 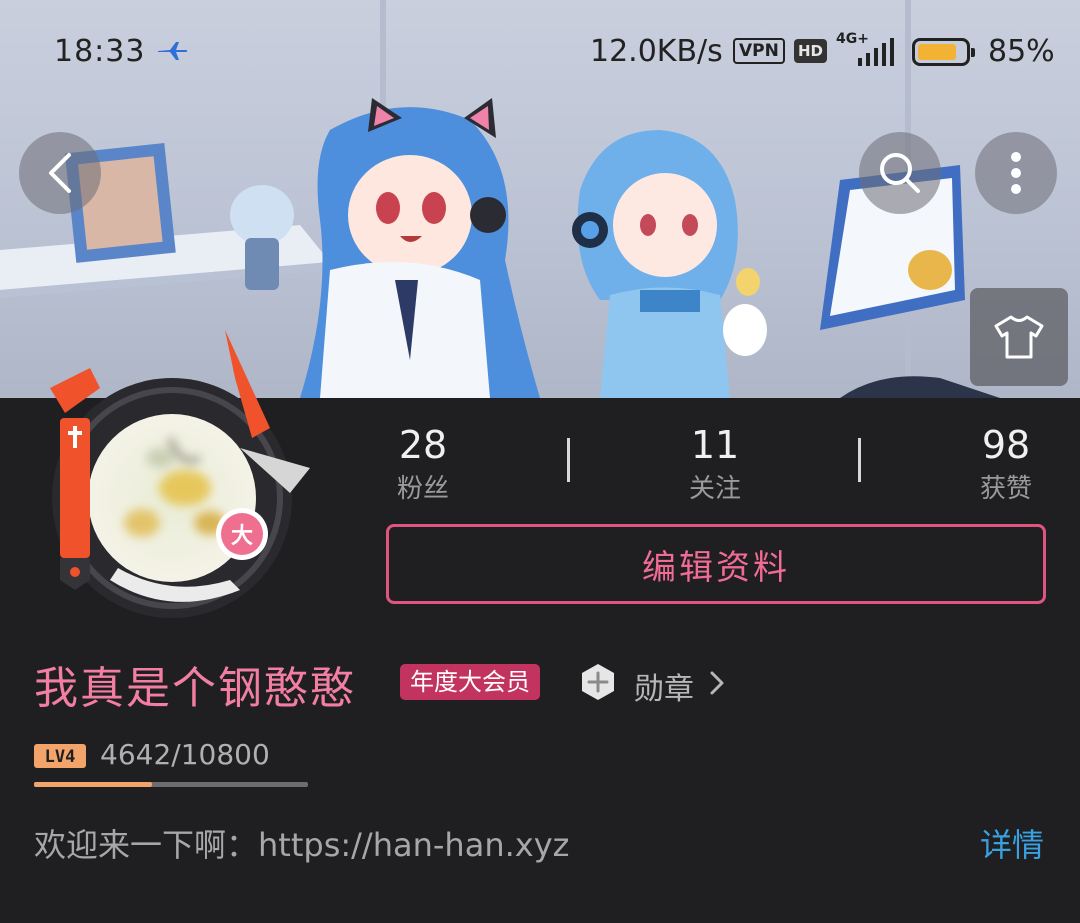 What do you see at coordinates (1021, 51) in the screenshot?
I see `battery-percent: 85%` at bounding box center [1021, 51].